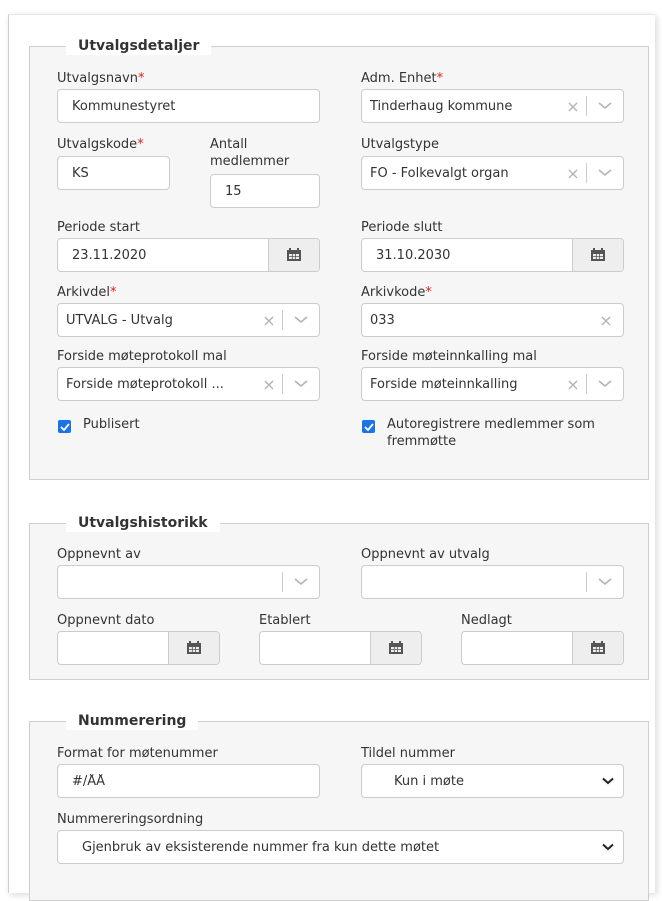 The width and height of the screenshot is (662, 901). Describe the element at coordinates (444, 384) in the screenshot. I see `forside-innkalling-value: Forside møteinnkalling` at that location.